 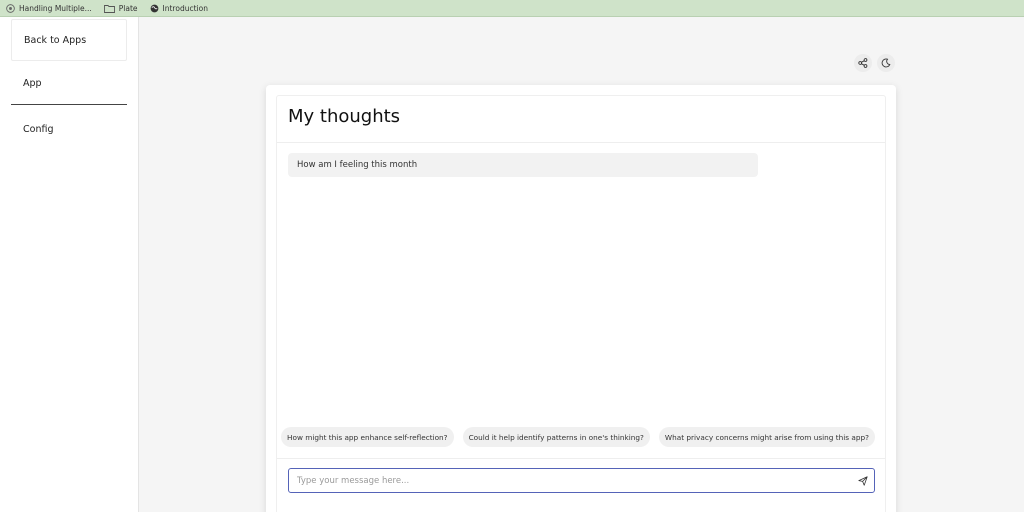 I want to click on bookmark-plate: Plate, so click(x=120, y=8).